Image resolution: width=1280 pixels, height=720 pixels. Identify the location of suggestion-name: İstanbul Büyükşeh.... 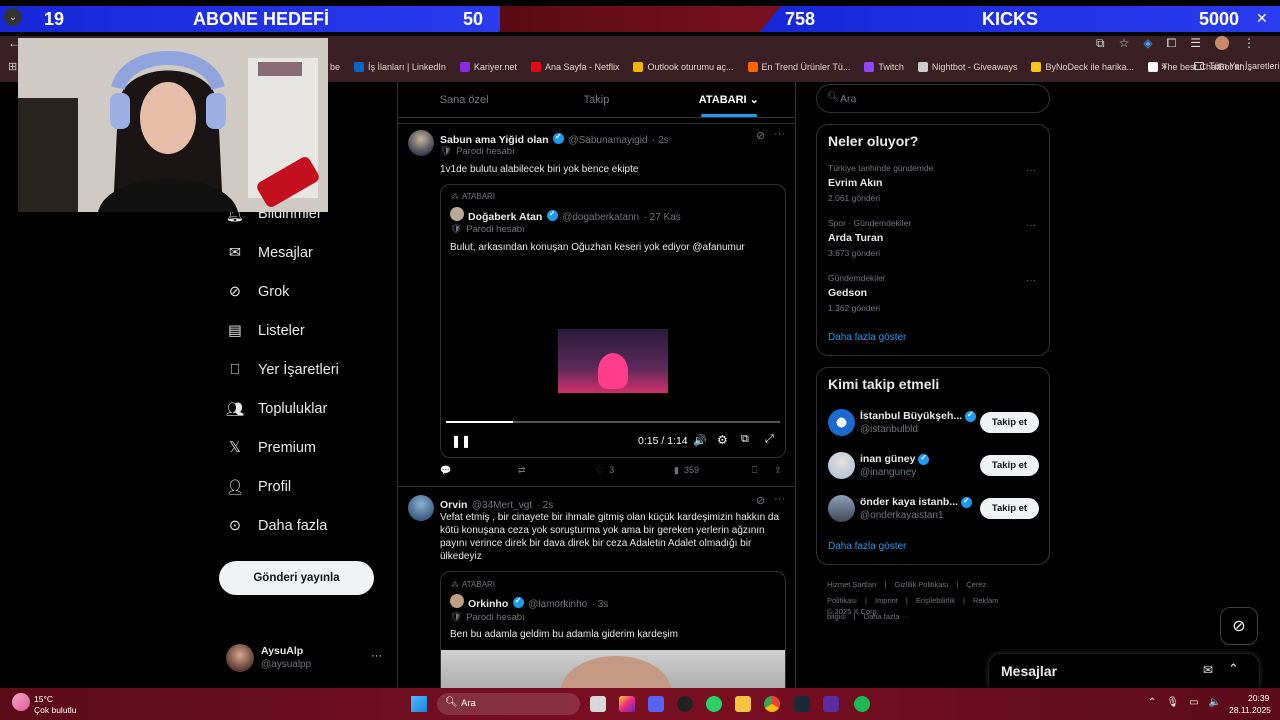
(911, 416).